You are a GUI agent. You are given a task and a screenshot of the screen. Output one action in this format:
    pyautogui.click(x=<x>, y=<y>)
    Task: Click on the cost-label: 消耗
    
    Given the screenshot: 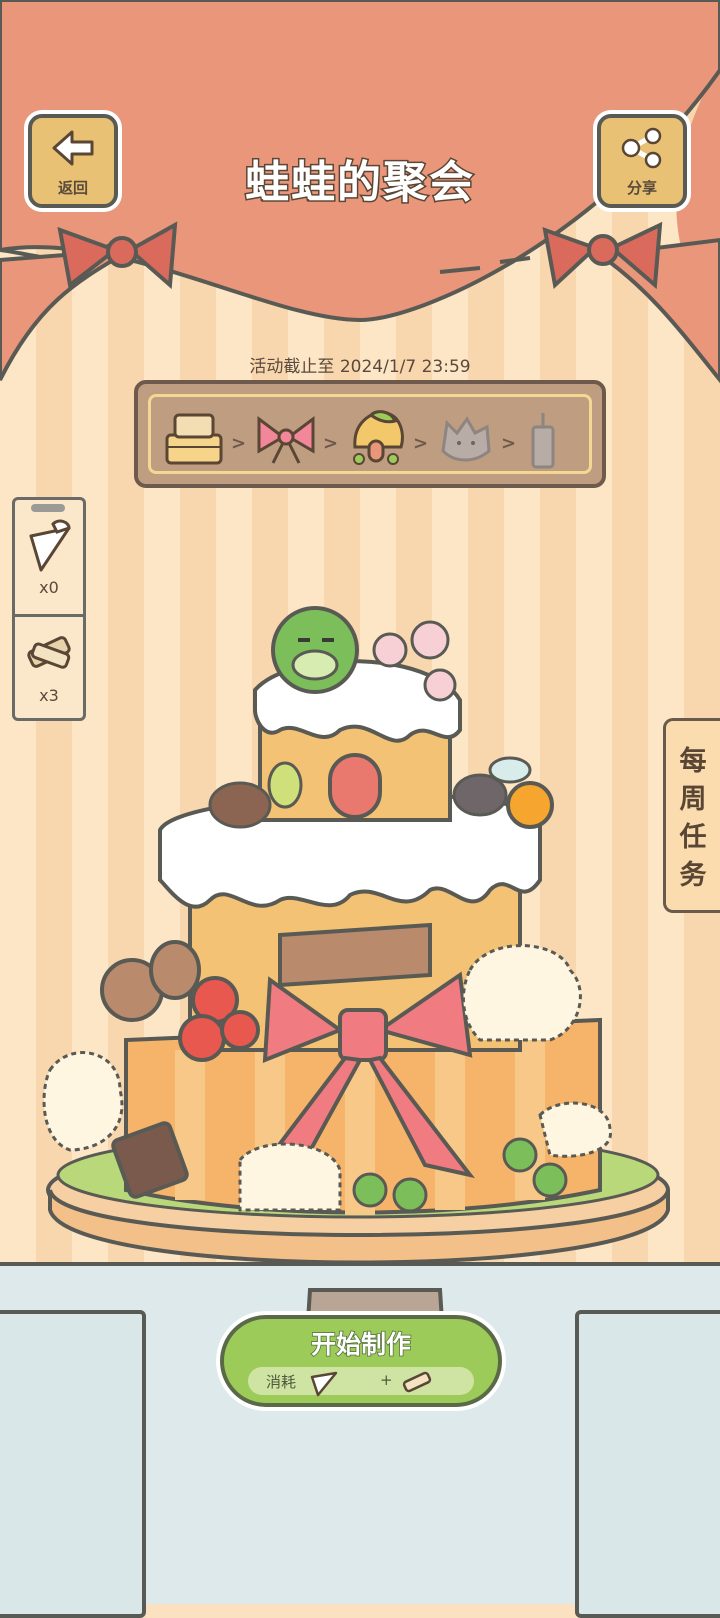 What is the action you would take?
    pyautogui.click(x=281, y=1382)
    